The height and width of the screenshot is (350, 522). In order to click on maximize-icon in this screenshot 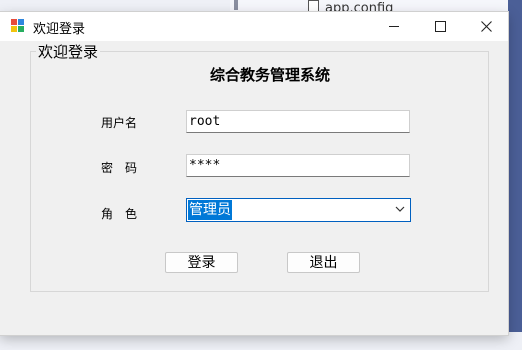, I will do `click(440, 26)`.